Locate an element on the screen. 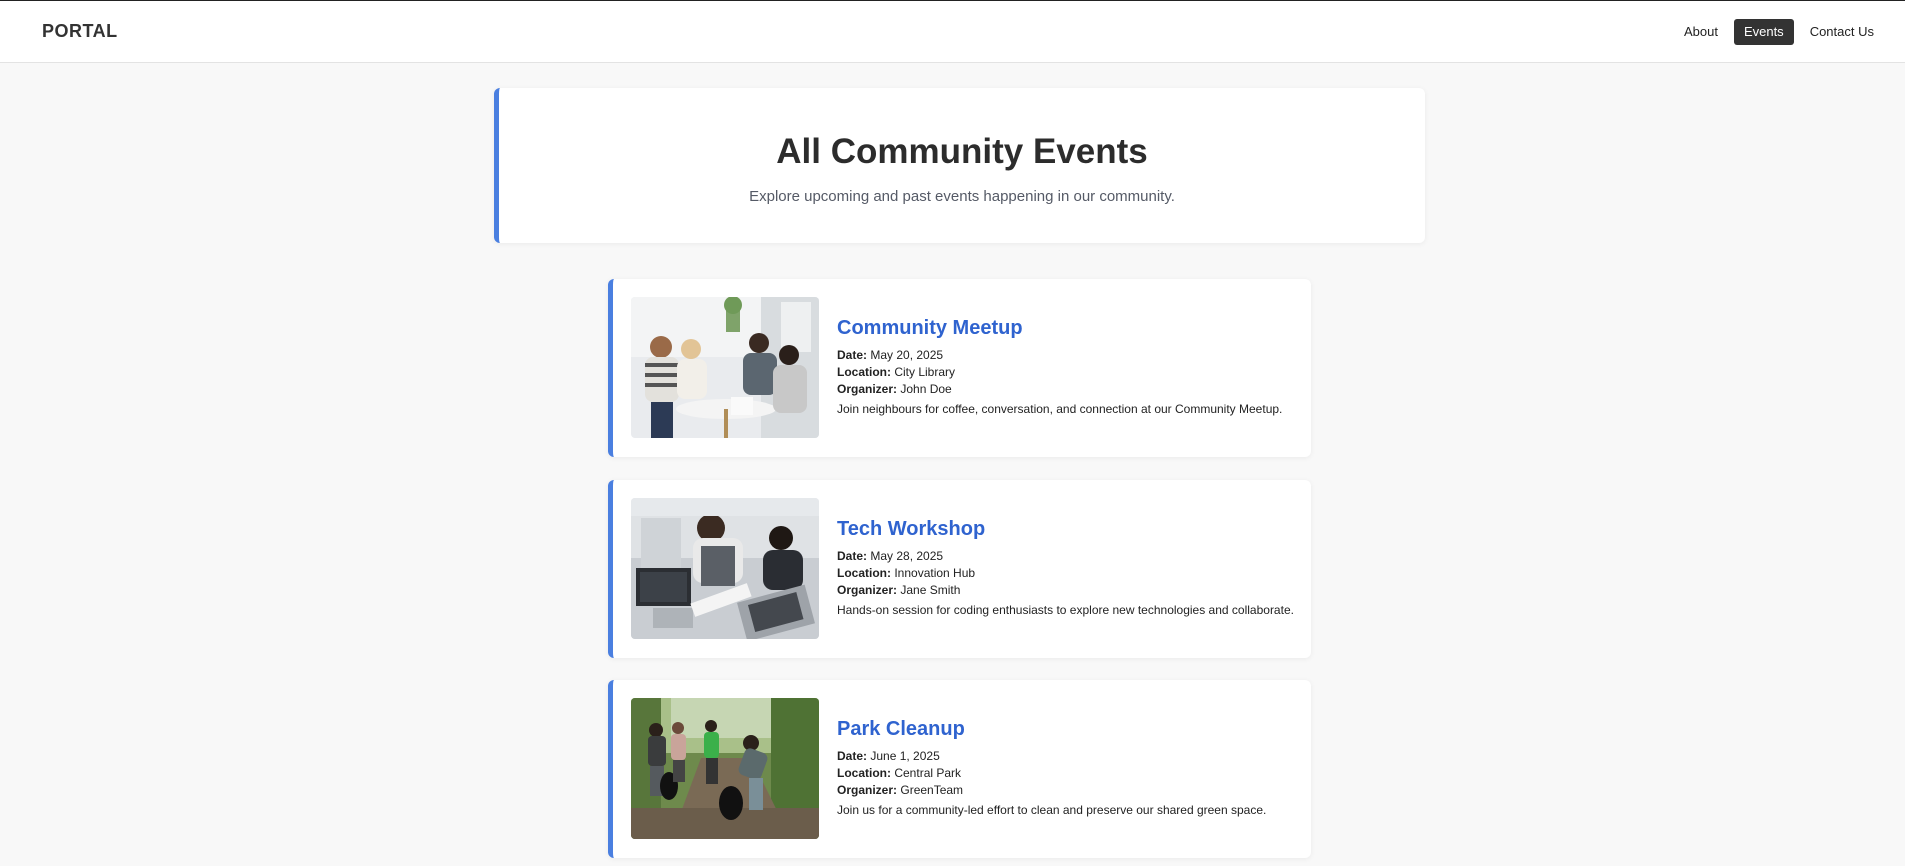 This screenshot has width=1905, height=866. event-title: Community Meetup is located at coordinates (1069, 328).